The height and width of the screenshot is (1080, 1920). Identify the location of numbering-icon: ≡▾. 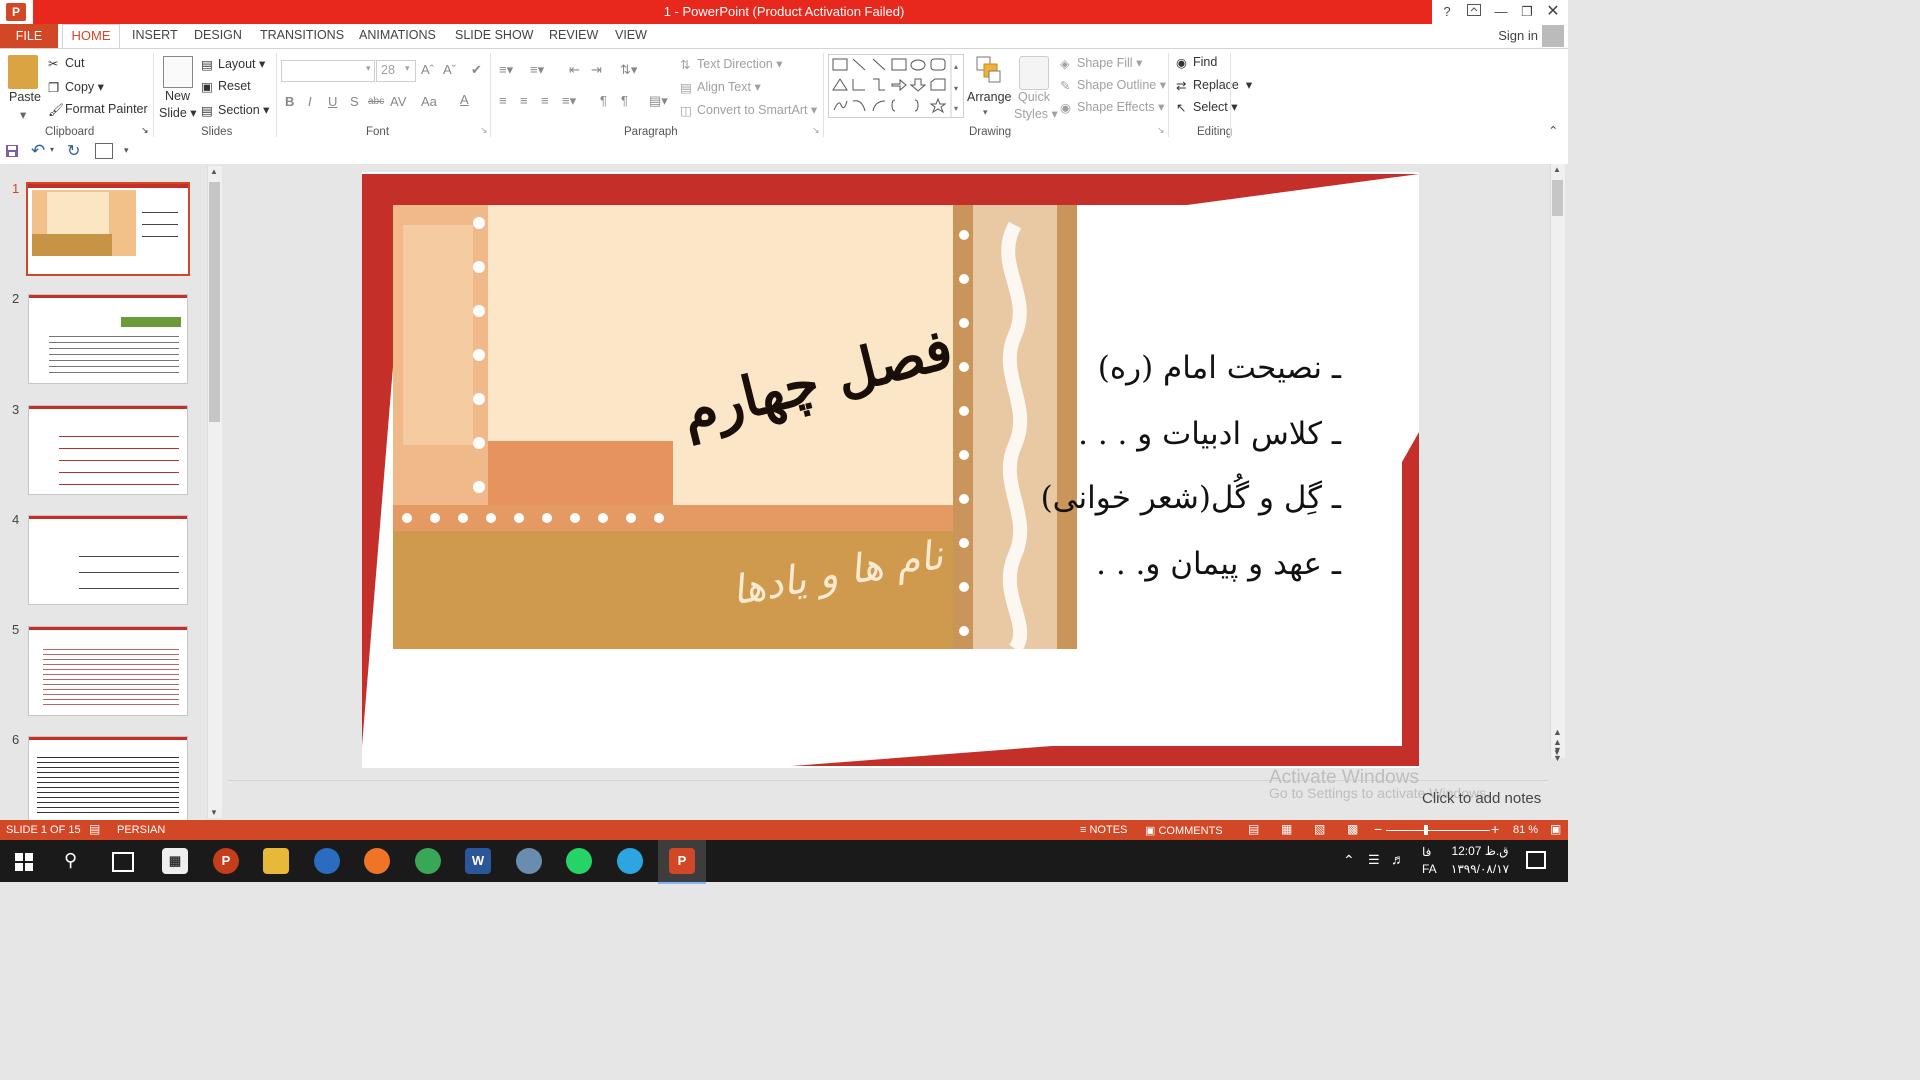
(537, 70).